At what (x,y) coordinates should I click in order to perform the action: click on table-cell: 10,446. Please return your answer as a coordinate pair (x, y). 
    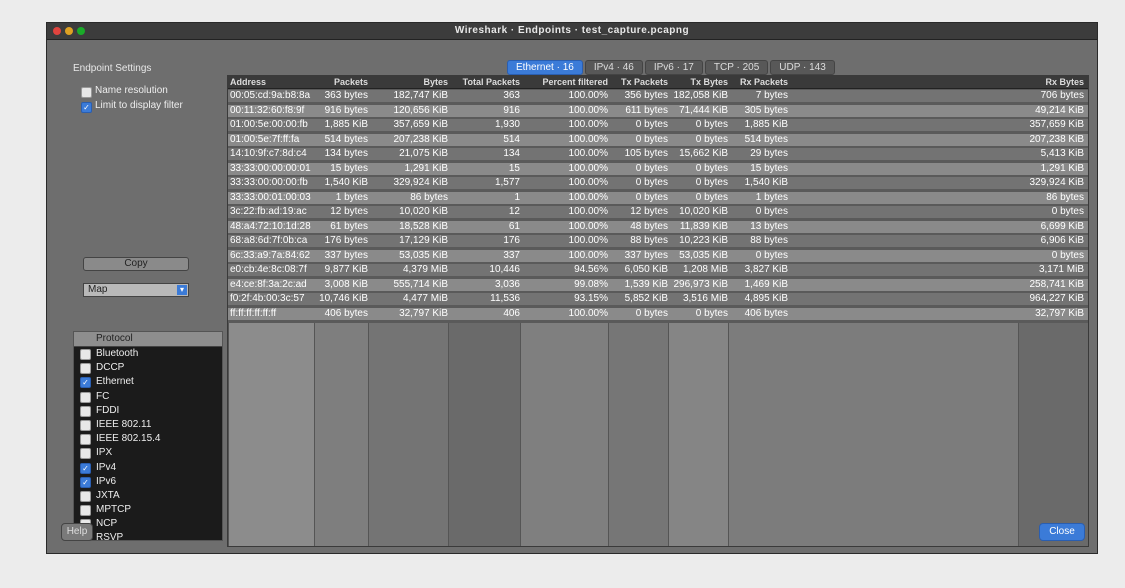
    Looking at the image, I should click on (504, 269).